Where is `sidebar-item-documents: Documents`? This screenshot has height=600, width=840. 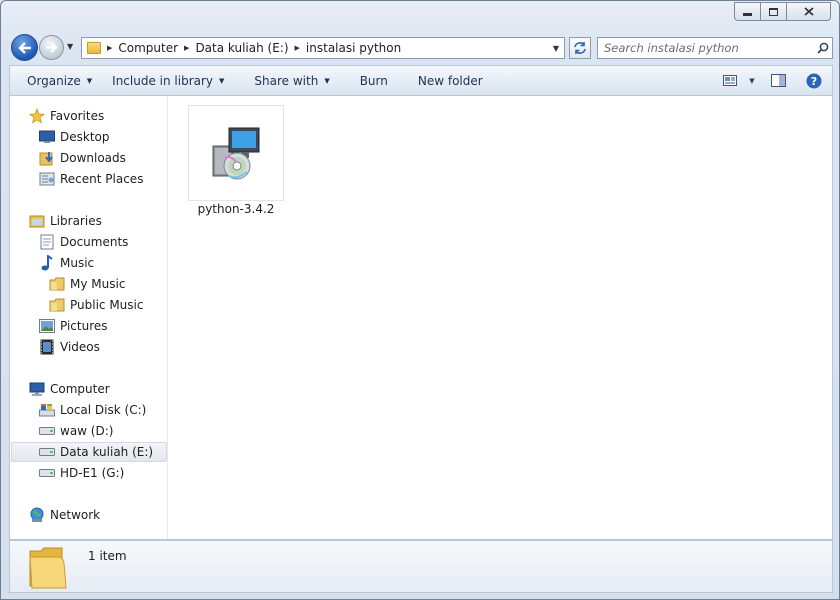
sidebar-item-documents: Documents is located at coordinates (83, 242).